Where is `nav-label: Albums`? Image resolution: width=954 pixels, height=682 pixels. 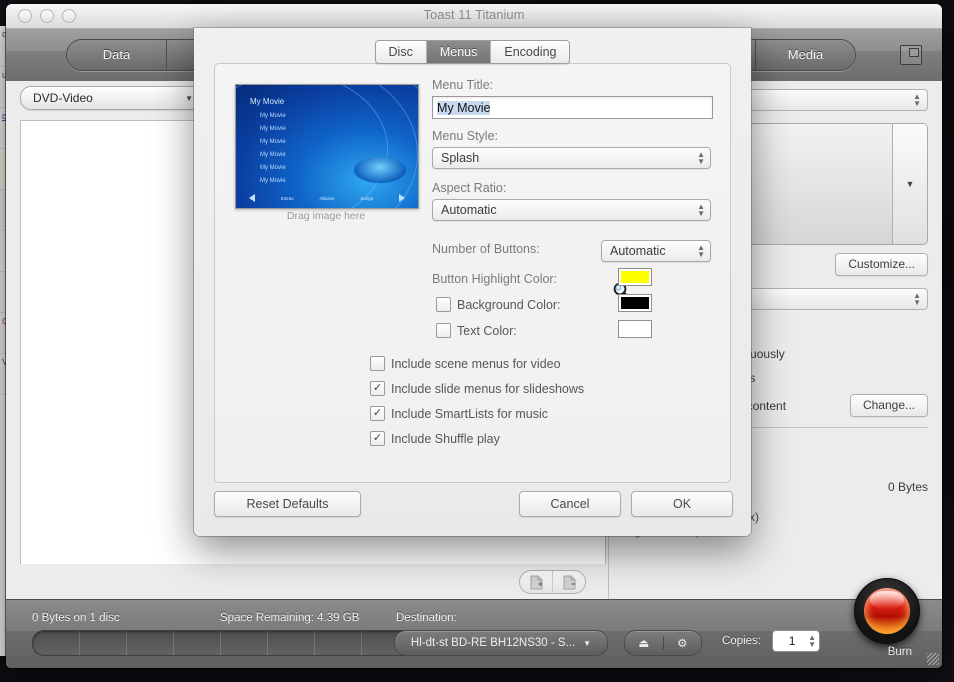
nav-label: Albums is located at coordinates (327, 198).